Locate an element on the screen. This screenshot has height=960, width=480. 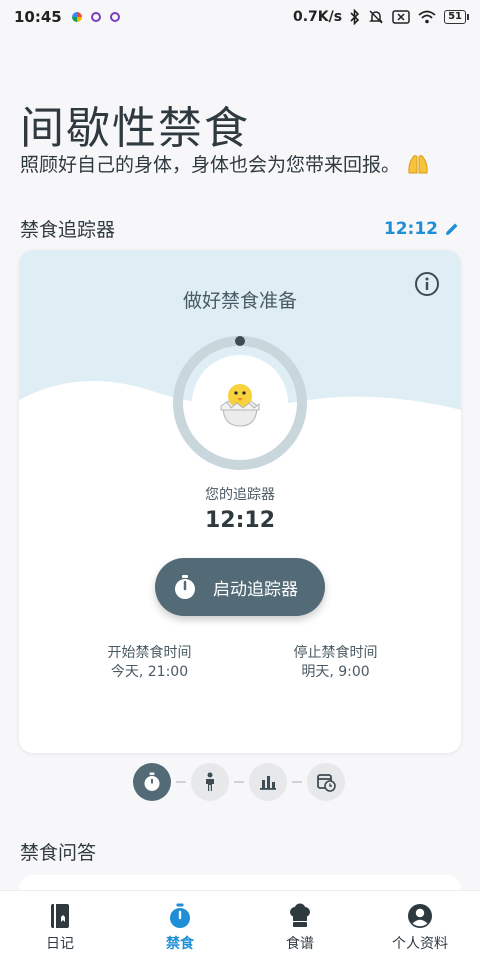
bluetooth-icon is located at coordinates (355, 17).